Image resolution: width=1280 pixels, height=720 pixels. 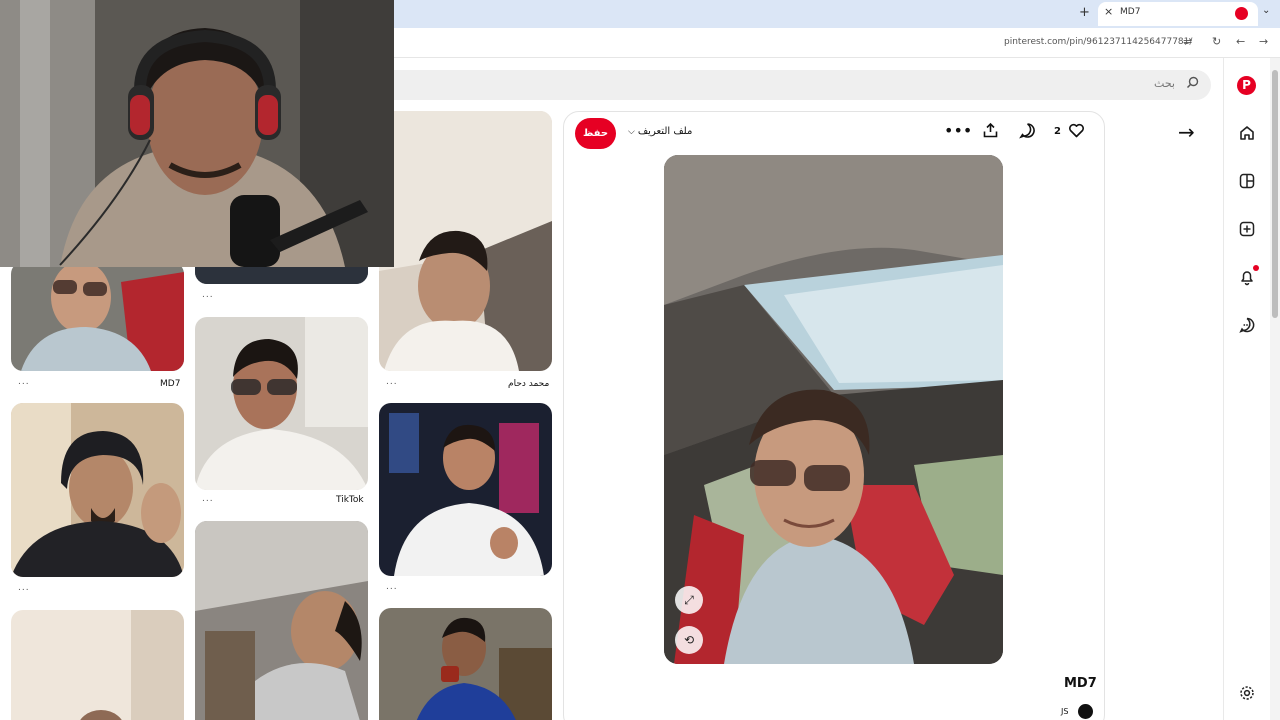 I want to click on search-input, so click(x=1075, y=83).